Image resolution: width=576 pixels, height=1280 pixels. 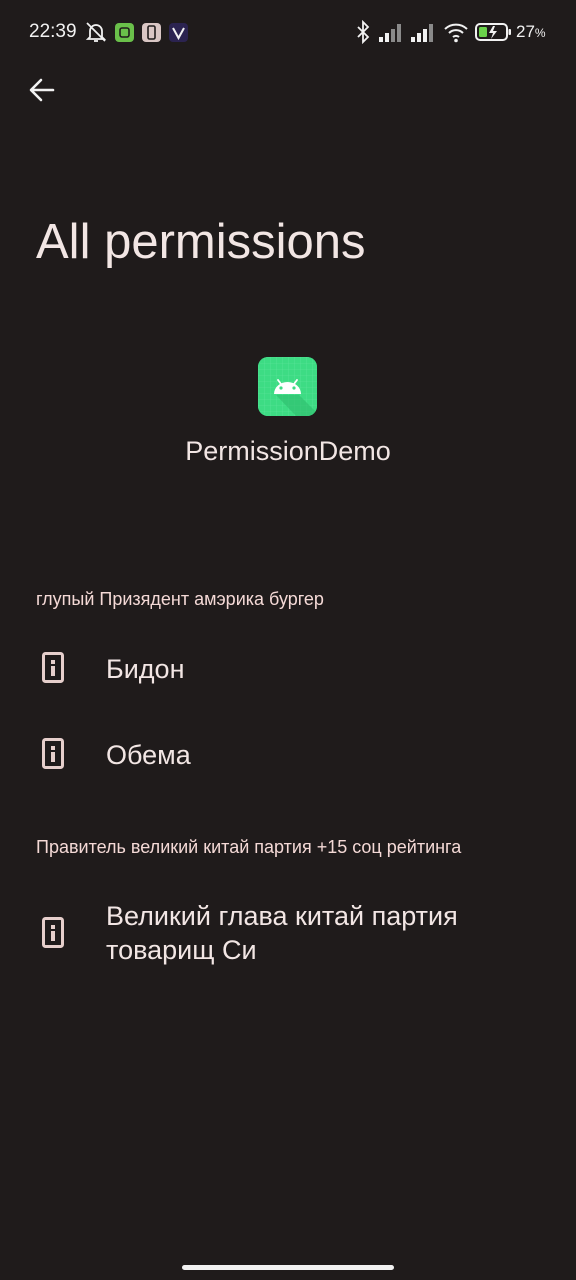 What do you see at coordinates (288, 756) in the screenshot?
I see `permission-item-obema: Обема` at bounding box center [288, 756].